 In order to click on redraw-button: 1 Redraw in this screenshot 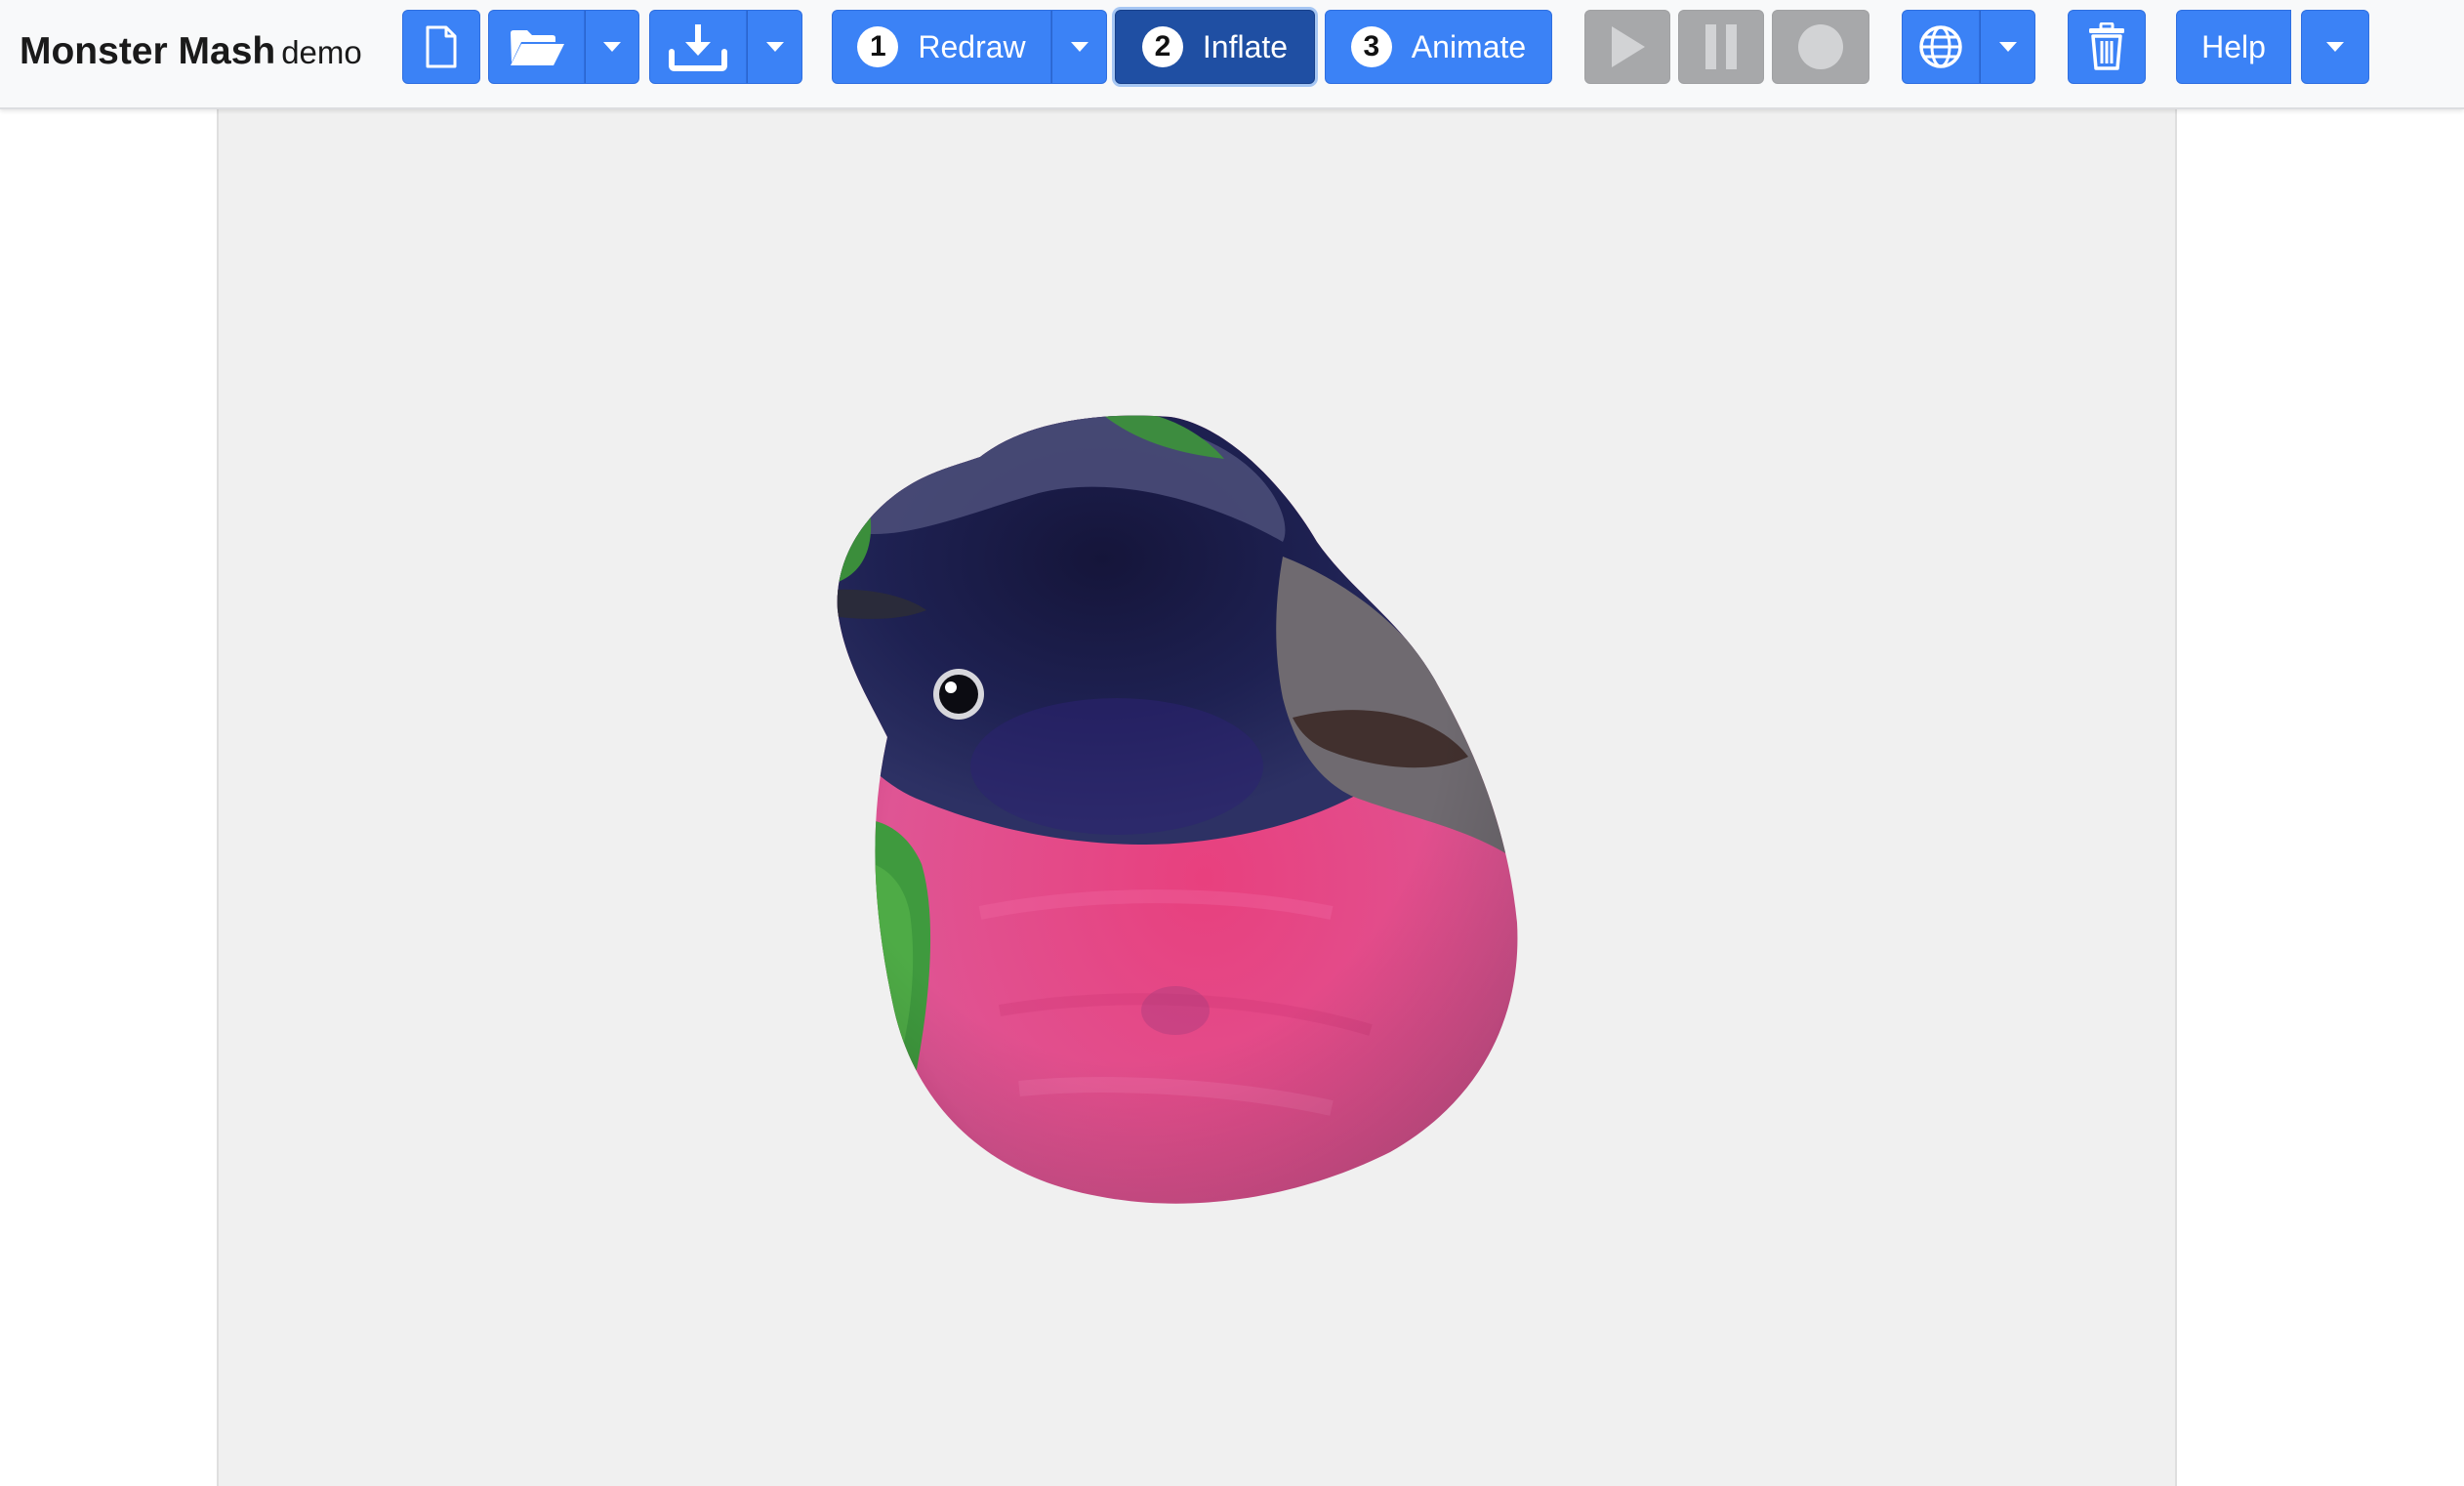, I will do `click(941, 47)`.